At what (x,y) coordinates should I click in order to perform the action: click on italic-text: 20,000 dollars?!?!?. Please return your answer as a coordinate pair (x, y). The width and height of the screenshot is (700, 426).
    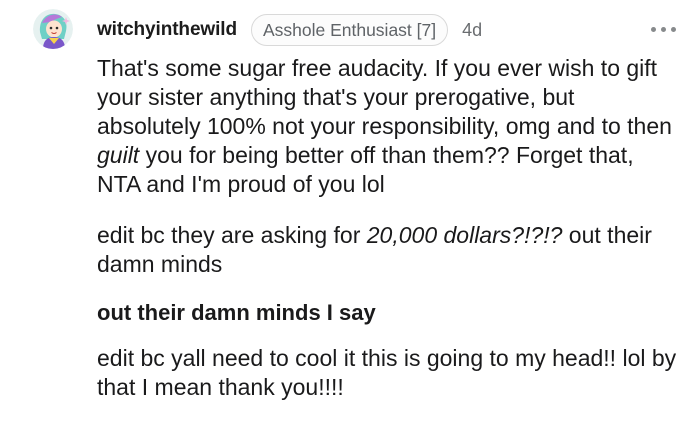
    Looking at the image, I should click on (464, 235).